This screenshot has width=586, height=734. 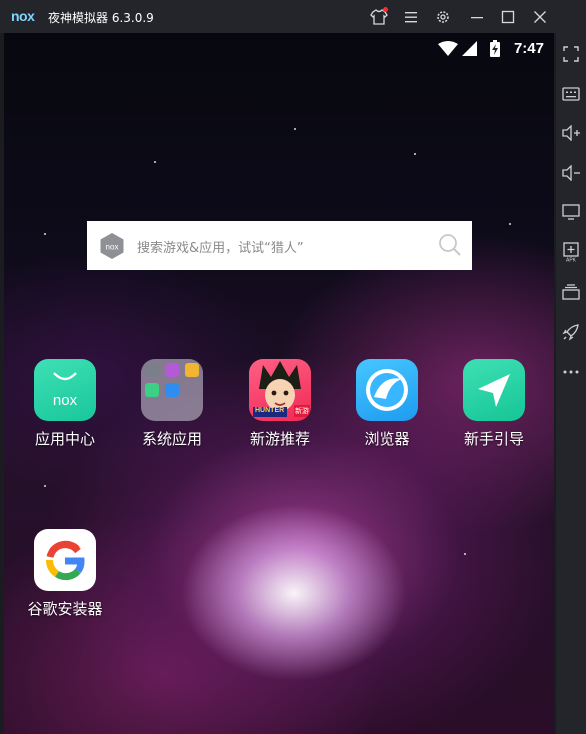 I want to click on app-new-games: HUNTER 新游 新游推荐, so click(x=280, y=404).